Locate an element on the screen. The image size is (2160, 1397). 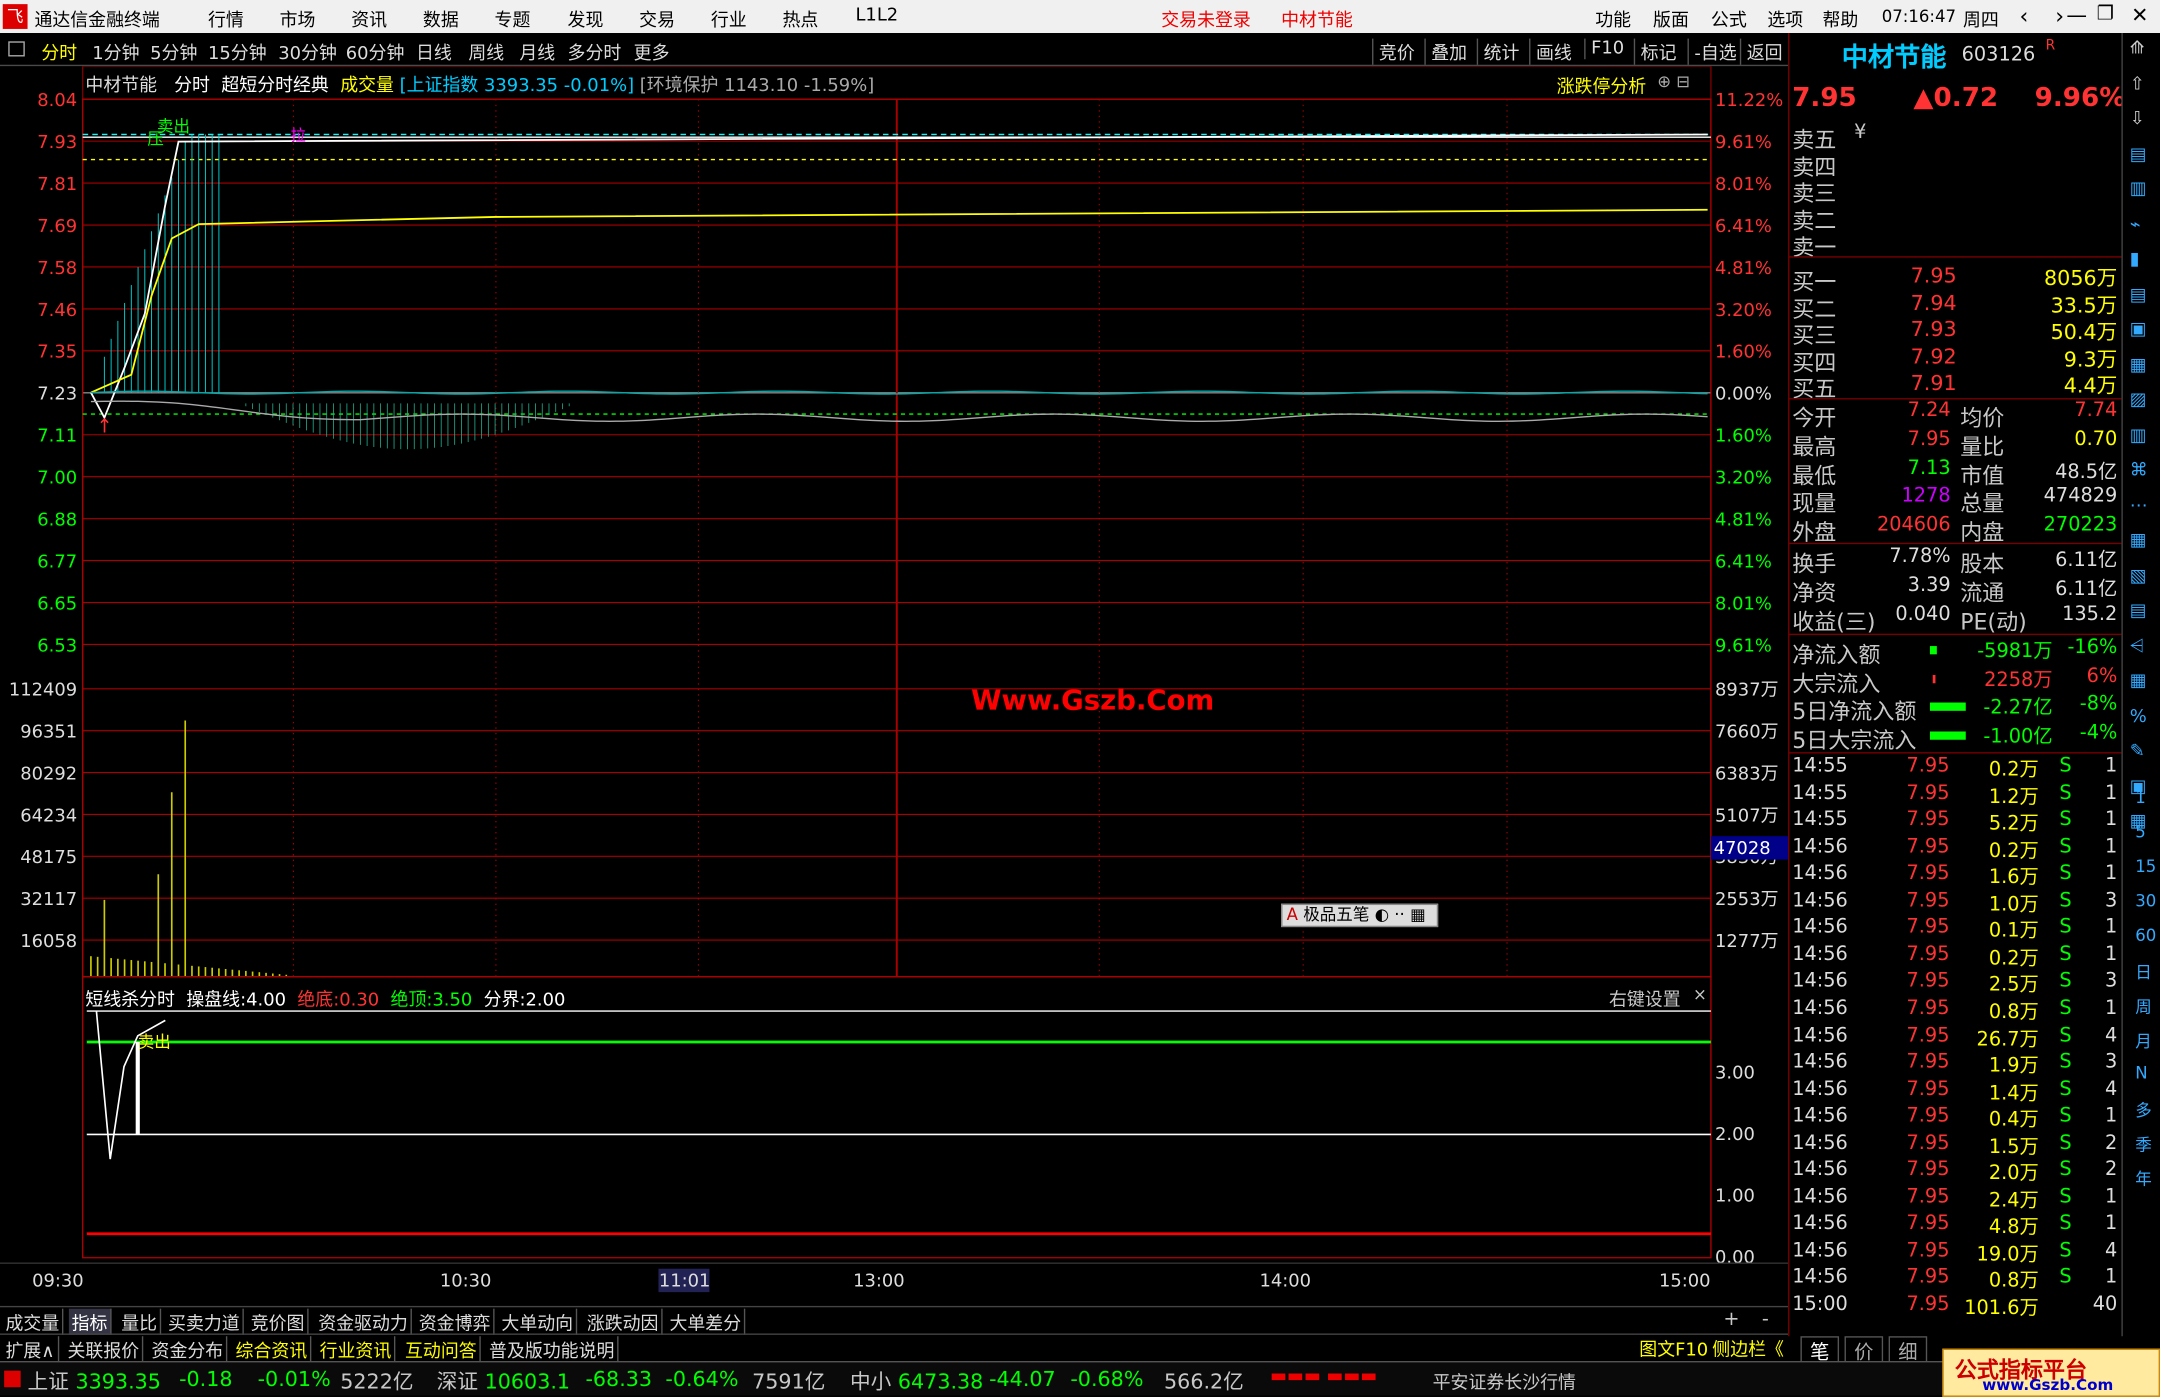
period-button-4: 60 is located at coordinates (2145, 935).